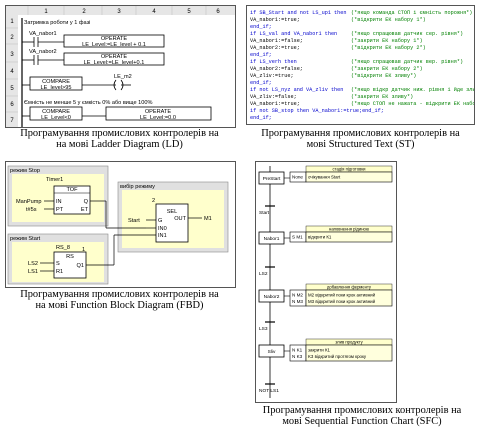 The width and height of the screenshot is (481, 436). I want to click on sfc-transition: LS3, so click(267, 326).